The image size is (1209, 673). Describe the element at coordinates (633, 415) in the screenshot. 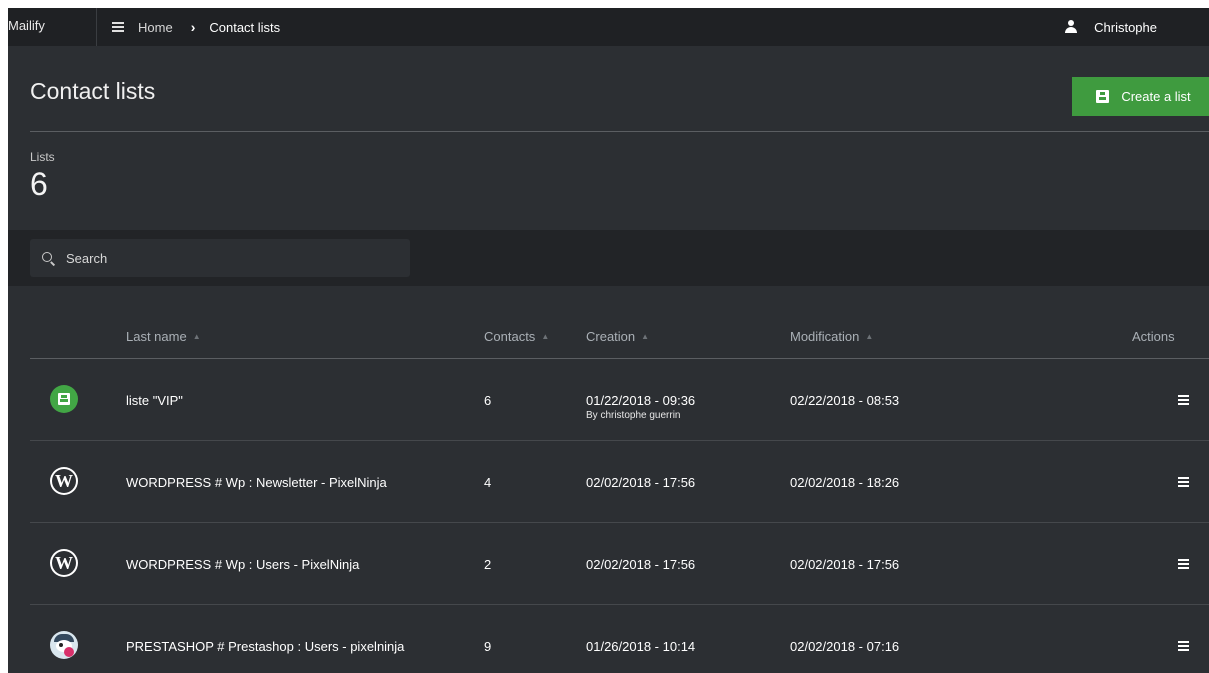

I see `created-by: By christophe guerrin` at that location.